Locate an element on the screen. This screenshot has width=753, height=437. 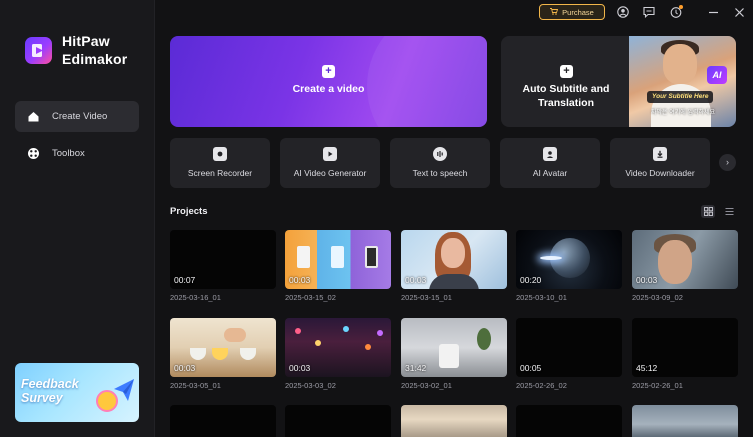
cart-icon is located at coordinates (554, 12).